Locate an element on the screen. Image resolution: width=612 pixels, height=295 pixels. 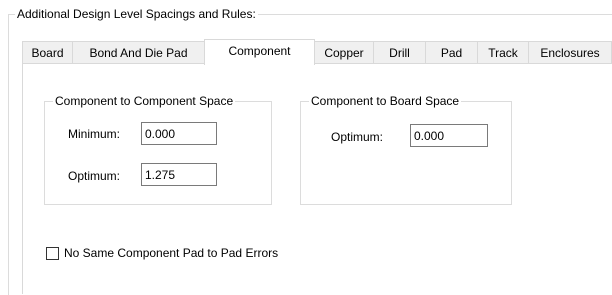
tab-enclosures: Enclosures is located at coordinates (570, 52).